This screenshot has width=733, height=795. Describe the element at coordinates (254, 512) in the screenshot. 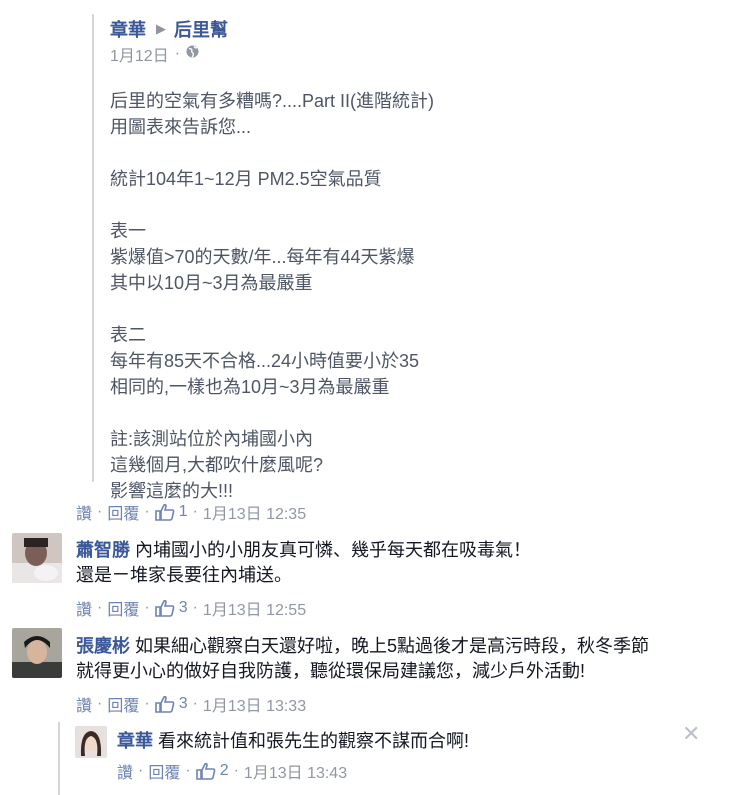

I see `comment-time: 1月13日 12:35` at that location.